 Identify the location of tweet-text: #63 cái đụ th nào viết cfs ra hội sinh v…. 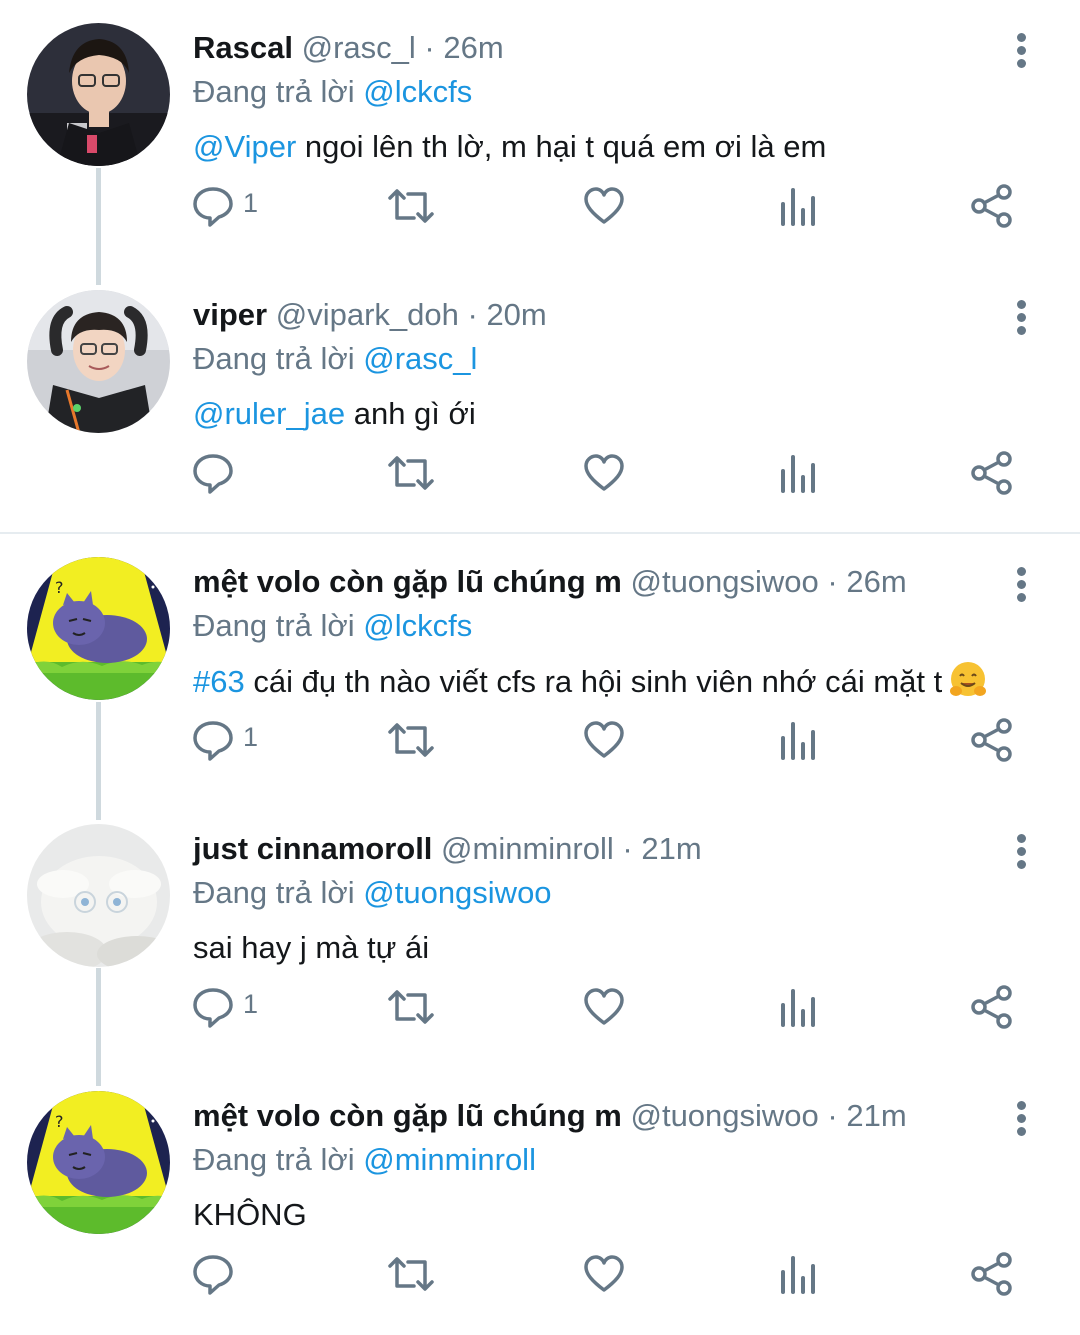
(590, 681).